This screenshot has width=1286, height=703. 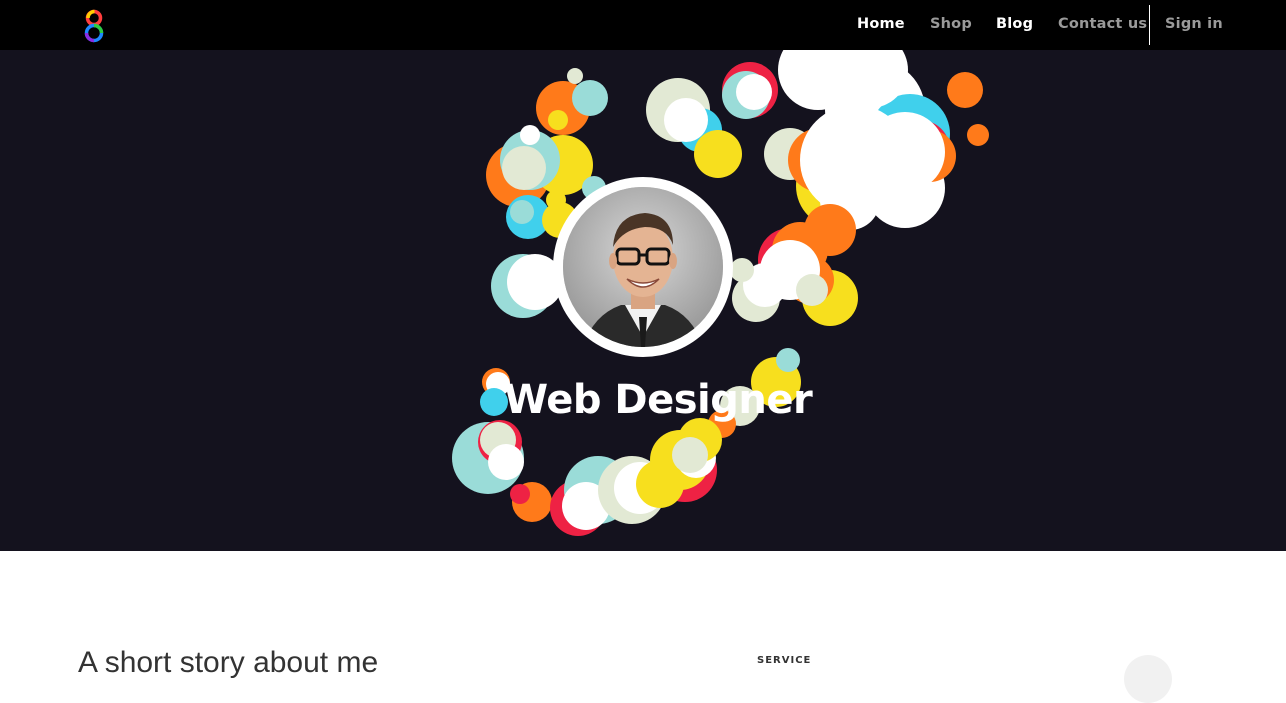 What do you see at coordinates (1194, 24) in the screenshot?
I see `nav-sign-in: Sign in` at bounding box center [1194, 24].